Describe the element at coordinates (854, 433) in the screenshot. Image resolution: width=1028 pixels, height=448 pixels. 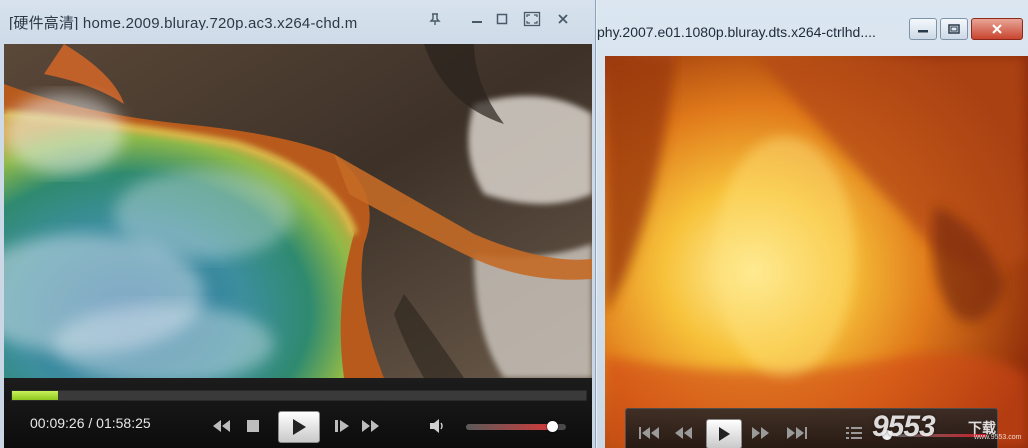
I see `playlist-icon` at that location.